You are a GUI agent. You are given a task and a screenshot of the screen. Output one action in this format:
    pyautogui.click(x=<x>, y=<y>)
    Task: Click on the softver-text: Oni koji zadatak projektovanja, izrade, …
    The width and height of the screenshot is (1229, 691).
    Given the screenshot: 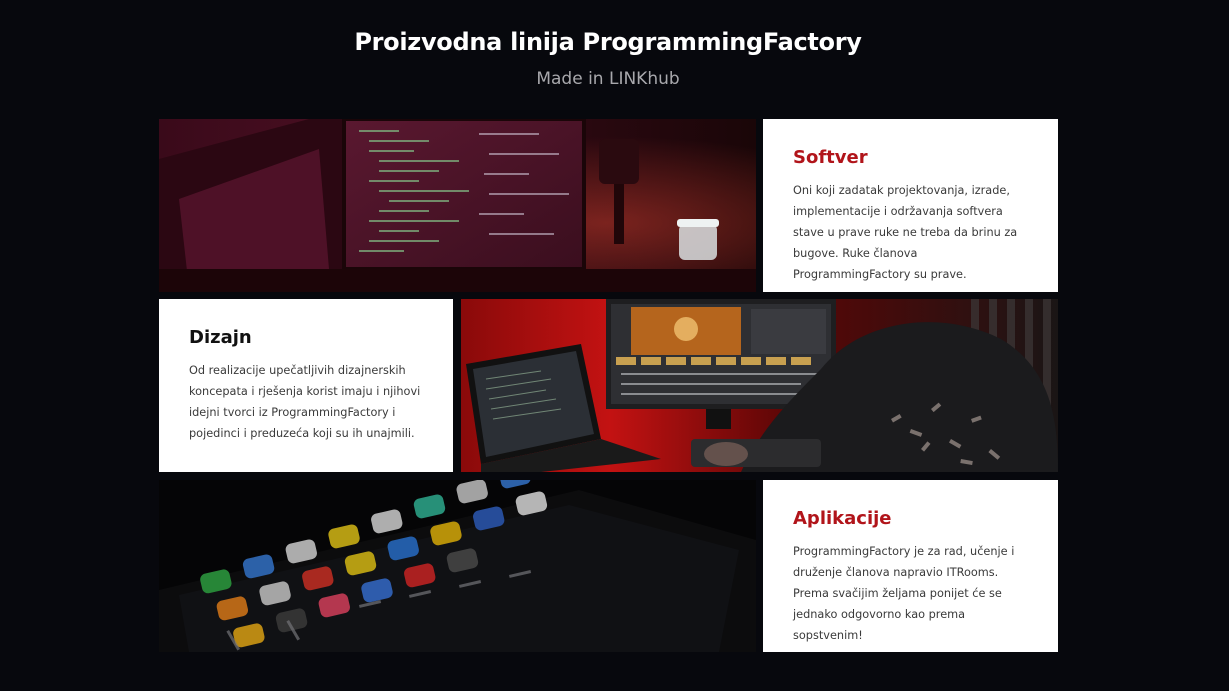 What is the action you would take?
    pyautogui.click(x=905, y=232)
    